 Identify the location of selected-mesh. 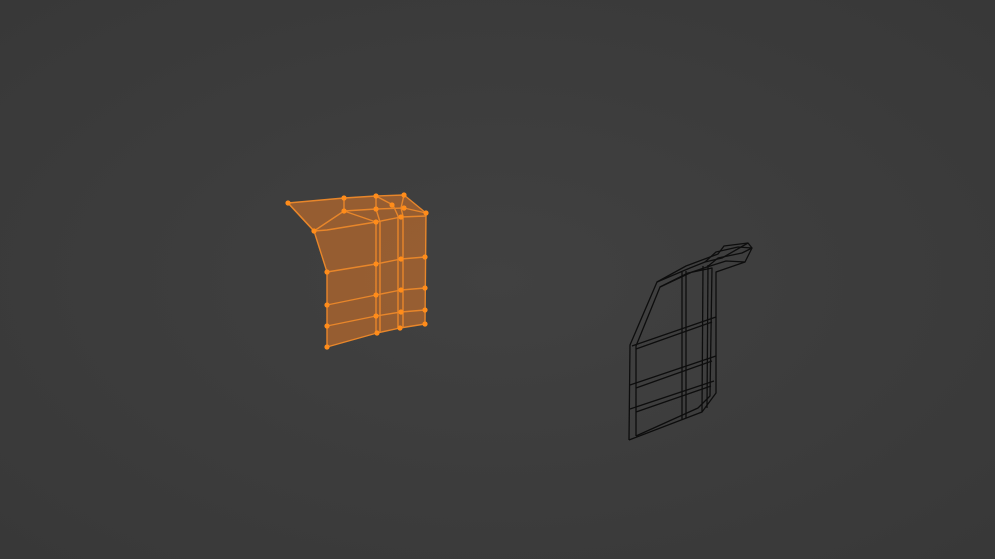
(357, 271).